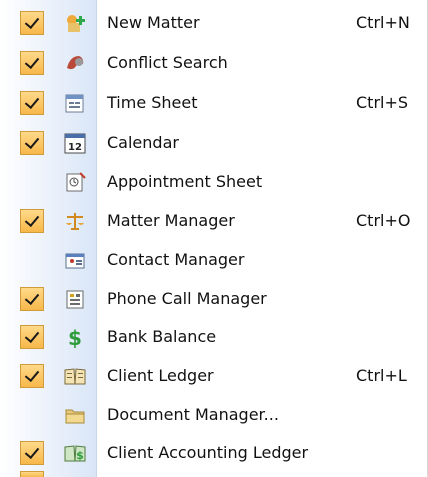 The height and width of the screenshot is (477, 428). I want to click on menu-item-time-sheet: Time Sheet Ctrl+S, so click(213, 102).